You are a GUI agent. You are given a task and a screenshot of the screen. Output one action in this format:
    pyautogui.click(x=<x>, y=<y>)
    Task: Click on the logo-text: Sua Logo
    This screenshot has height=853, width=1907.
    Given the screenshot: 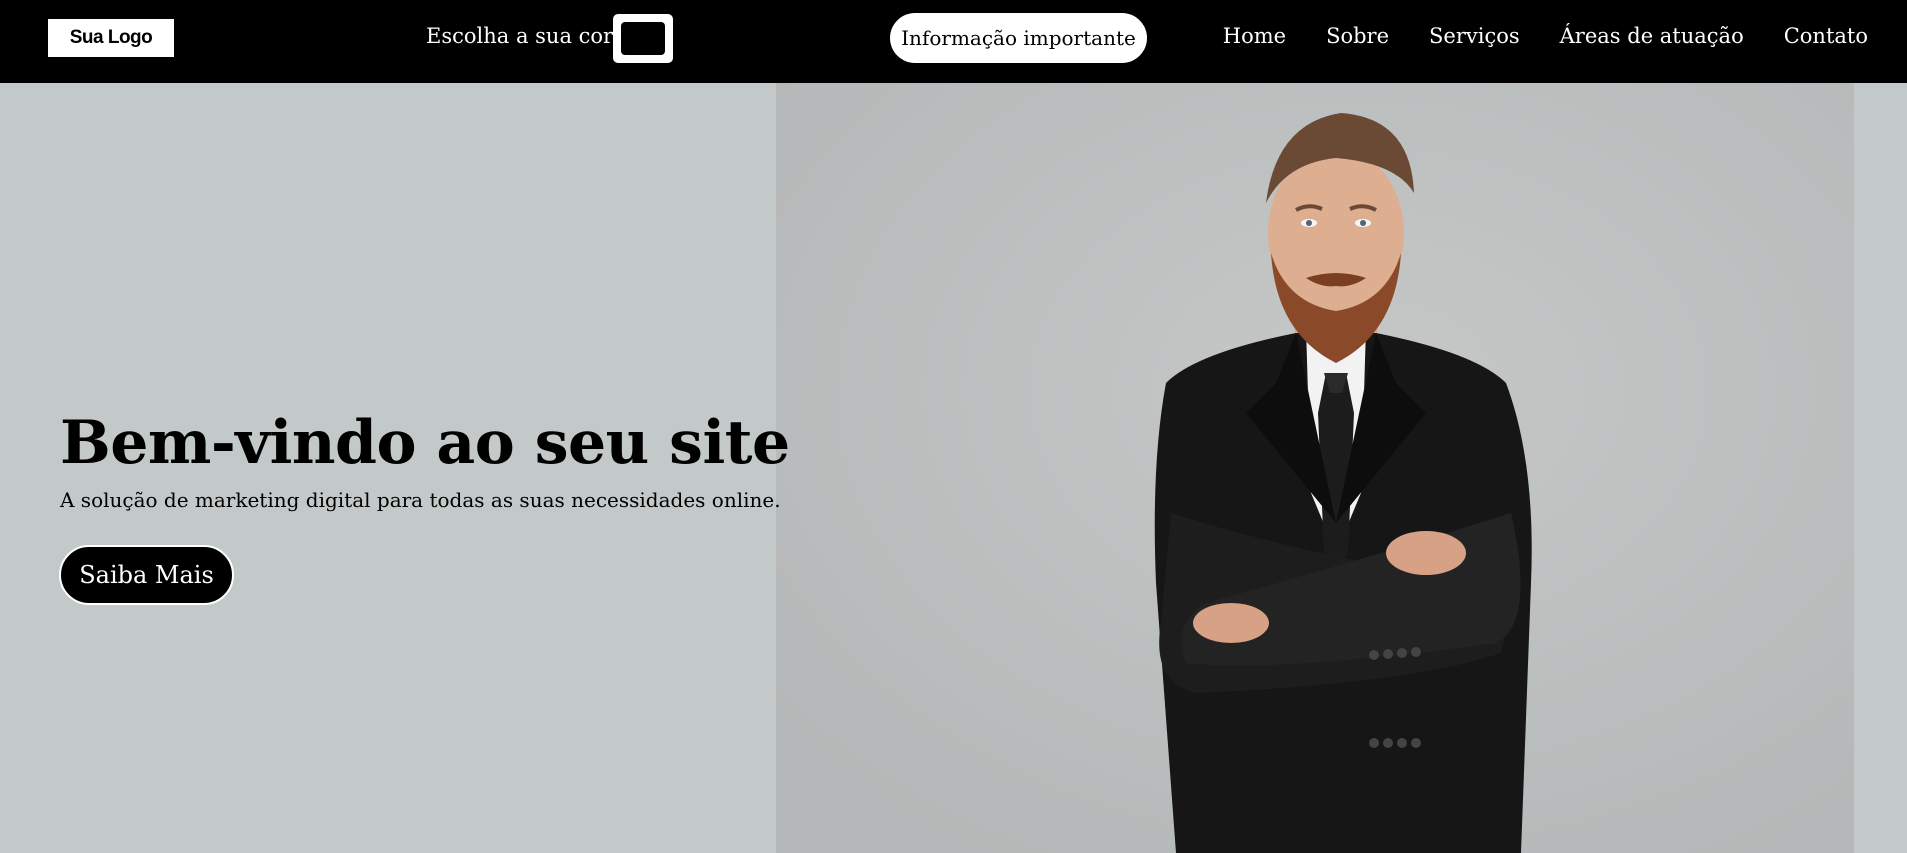 What is the action you would take?
    pyautogui.click(x=111, y=37)
    